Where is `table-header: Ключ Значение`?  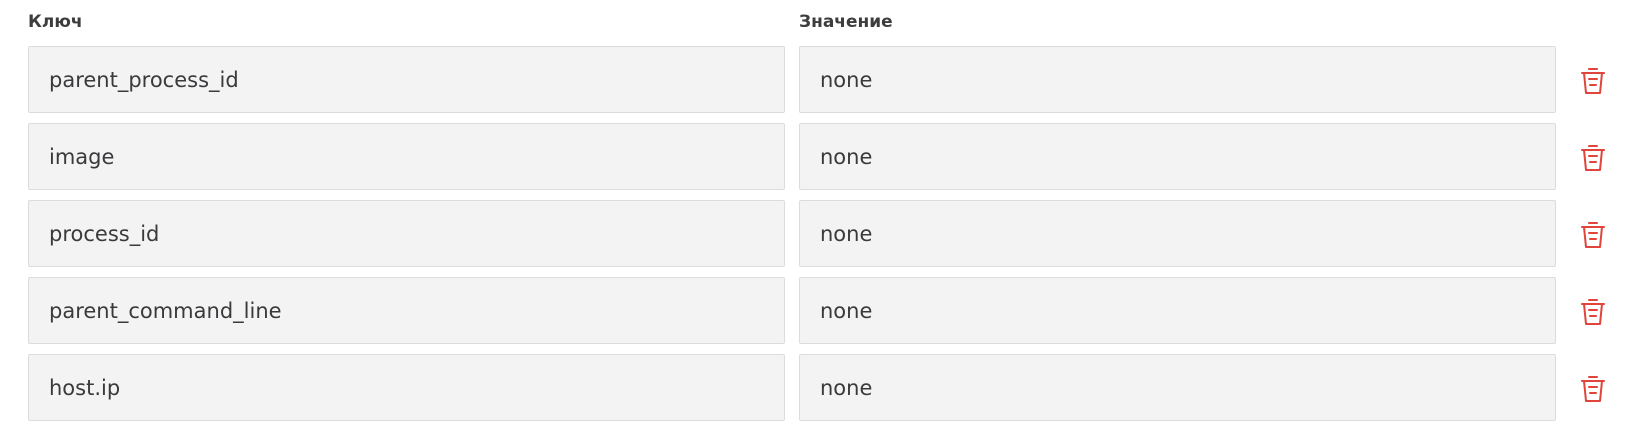
table-header: Ключ Значение is located at coordinates (814, 23).